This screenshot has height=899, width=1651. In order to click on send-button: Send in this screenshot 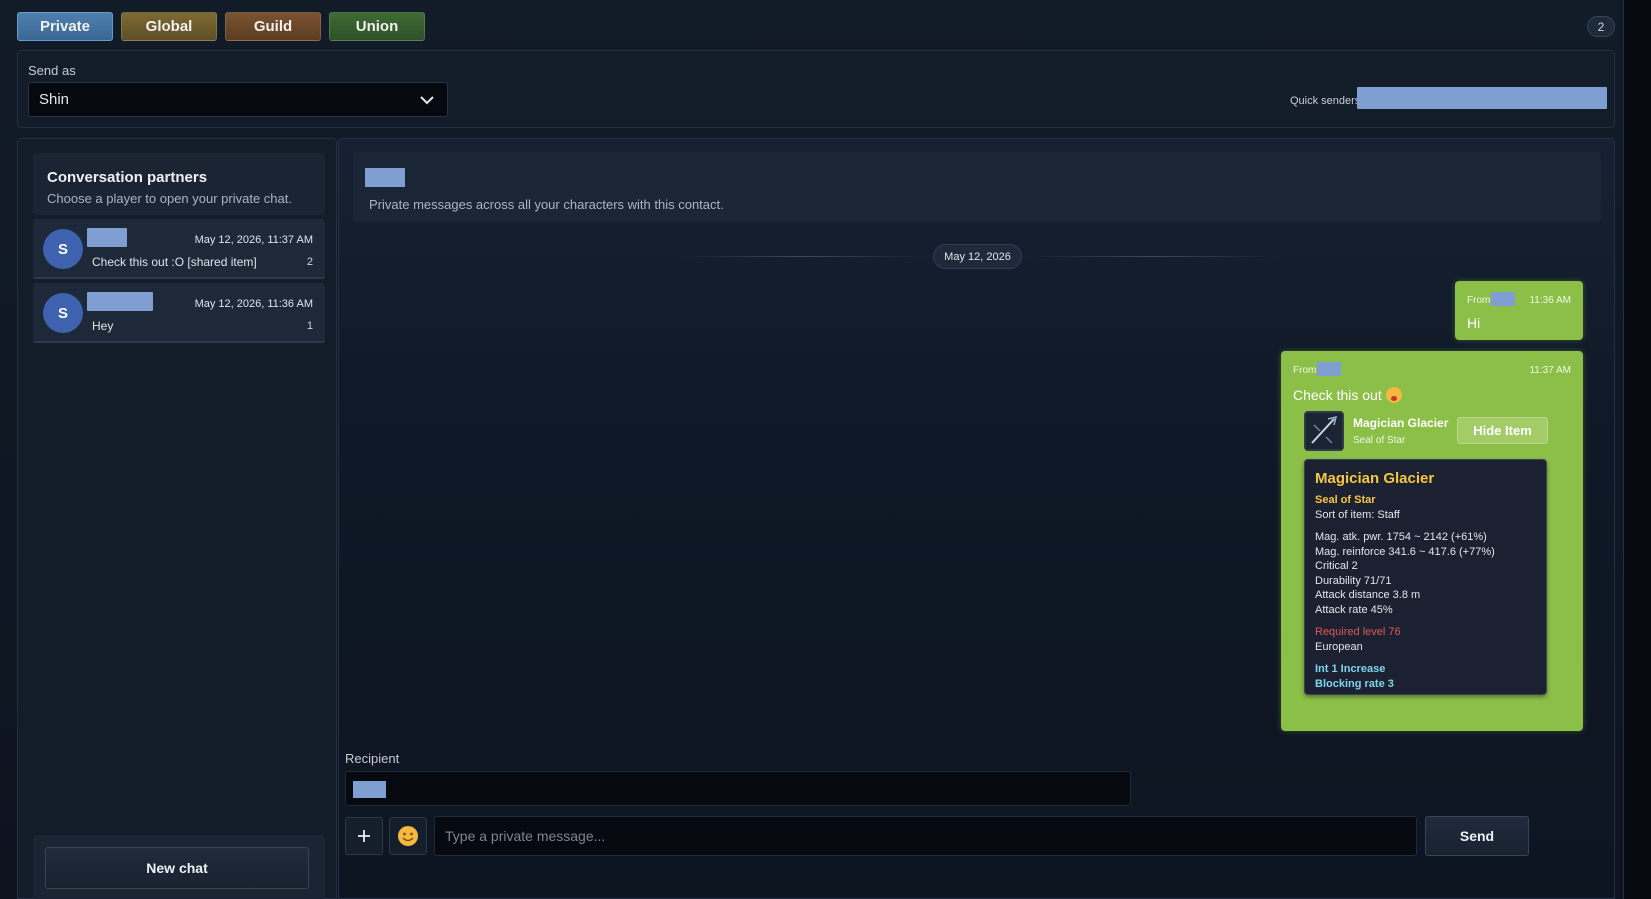, I will do `click(1477, 836)`.